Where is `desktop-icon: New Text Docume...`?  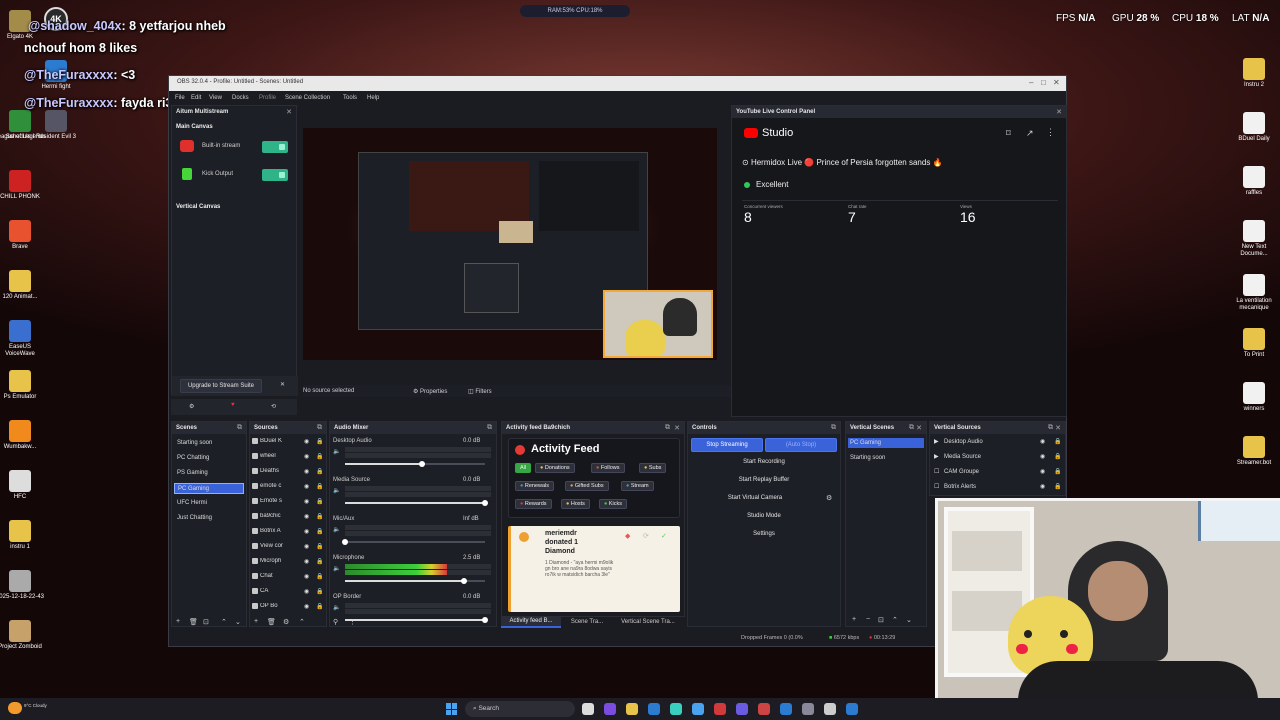 desktop-icon: New Text Docume... is located at coordinates (1254, 239).